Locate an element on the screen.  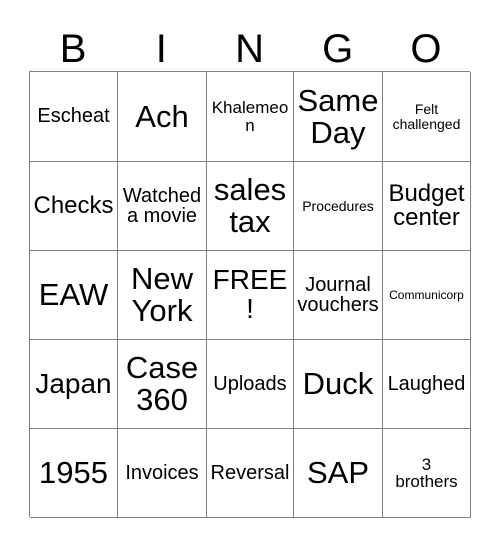
header-letter-o: O is located at coordinates (426, 49).